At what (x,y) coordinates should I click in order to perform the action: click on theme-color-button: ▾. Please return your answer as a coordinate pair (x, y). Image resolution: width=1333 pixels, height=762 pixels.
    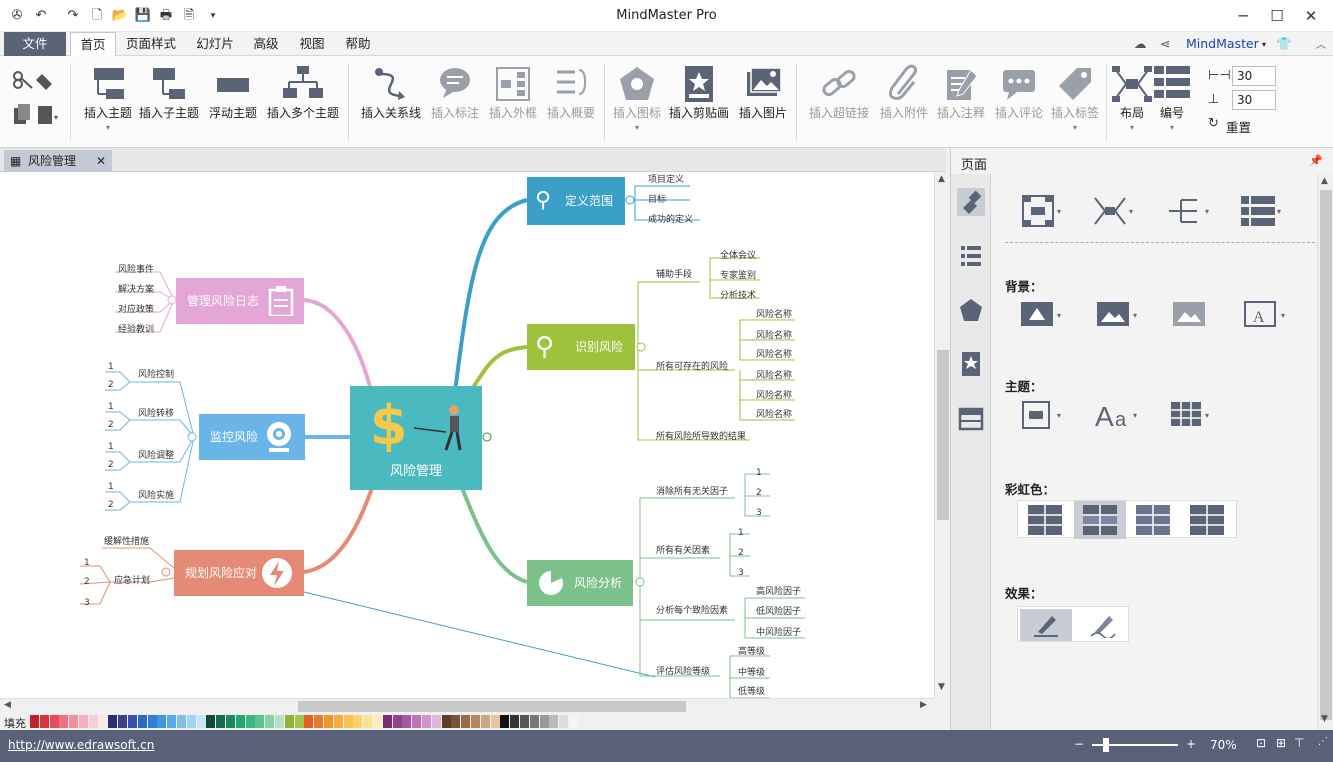
    Looking at the image, I should click on (1193, 415).